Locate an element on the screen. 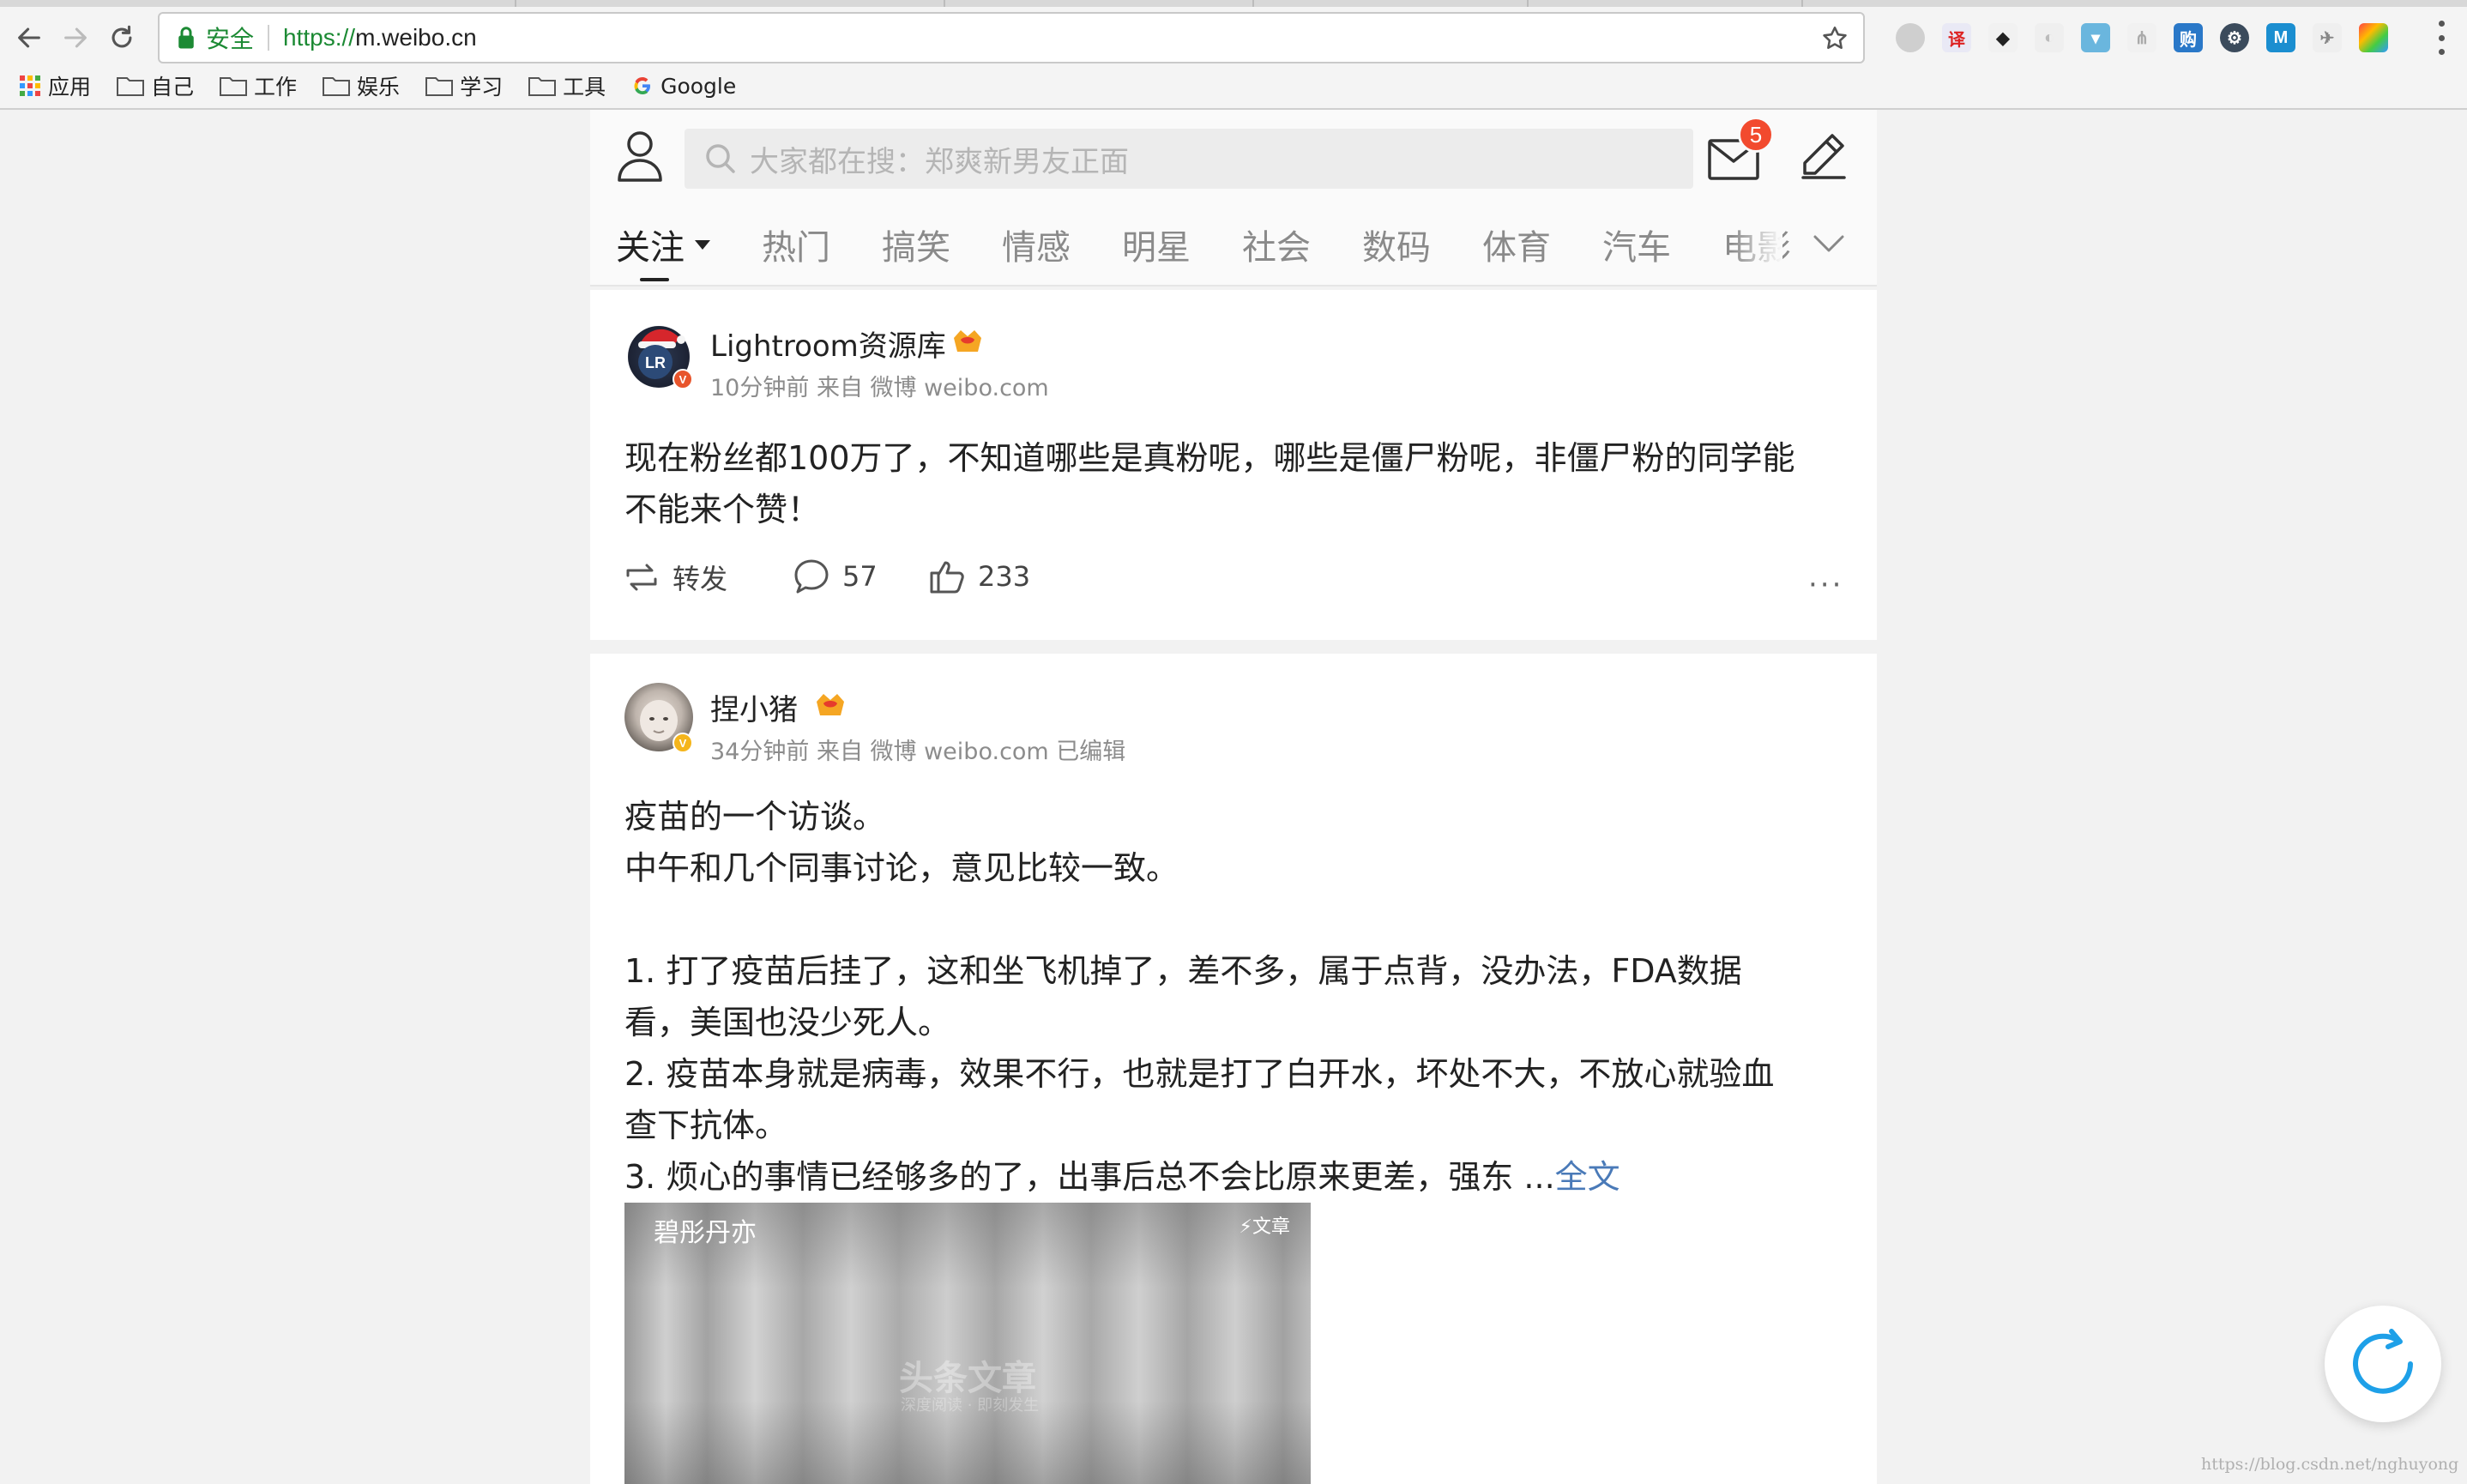  search-placeholder: 大家都在搜：郑爽新男友正面 is located at coordinates (939, 161).